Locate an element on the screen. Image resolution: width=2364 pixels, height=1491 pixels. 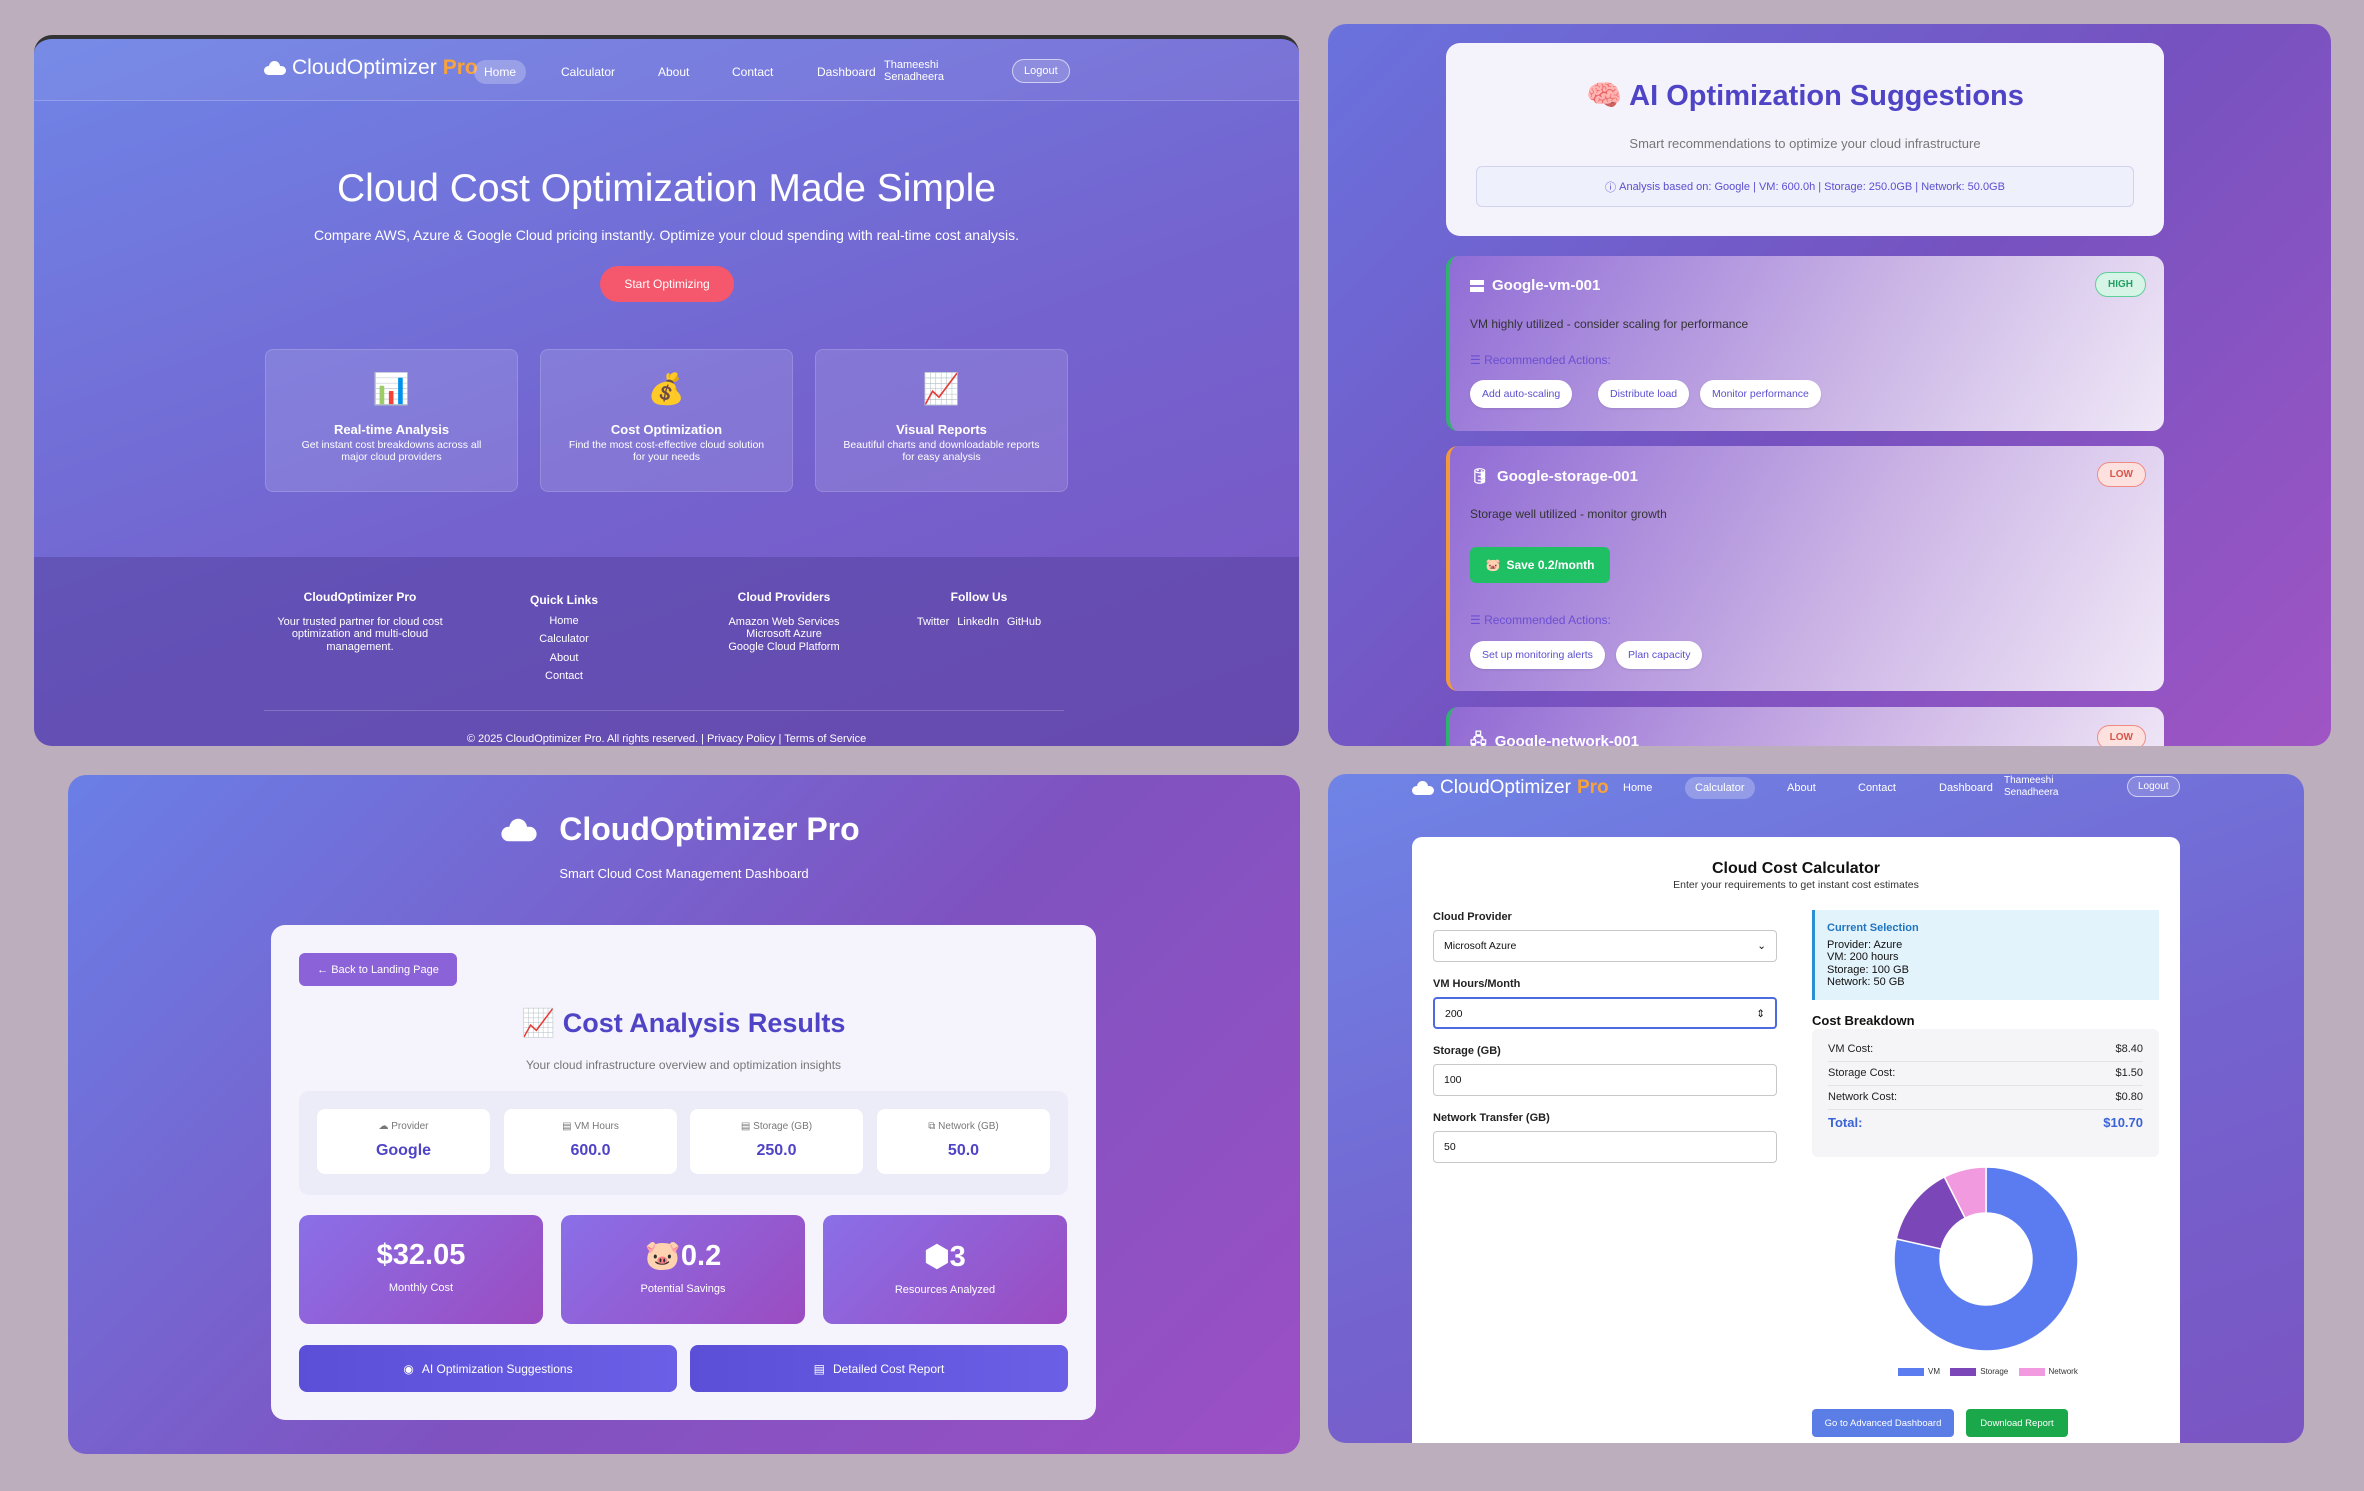
footer-link-home: Home is located at coordinates (564, 621).